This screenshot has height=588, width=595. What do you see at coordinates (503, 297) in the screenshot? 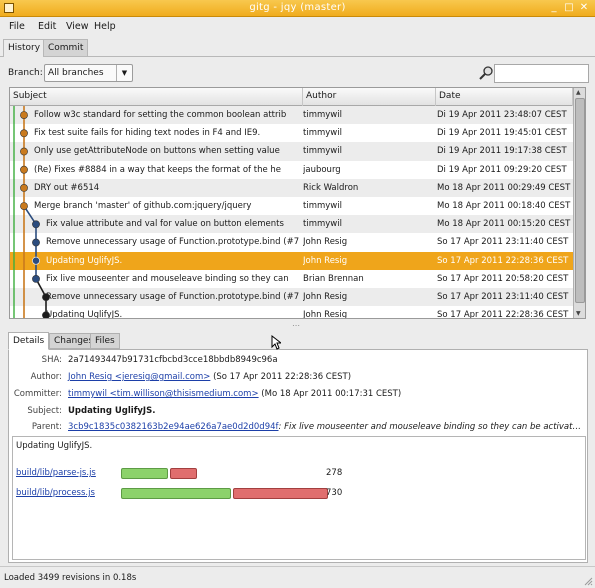
I see `commit-date: So 17 Apr 2011 23:11:40 CEST` at bounding box center [503, 297].